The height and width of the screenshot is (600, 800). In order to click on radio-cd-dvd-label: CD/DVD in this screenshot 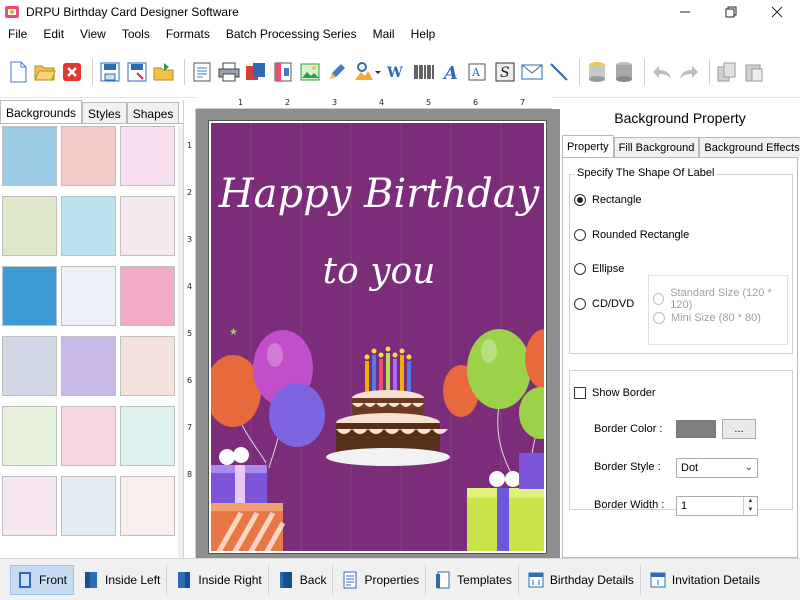, I will do `click(613, 304)`.